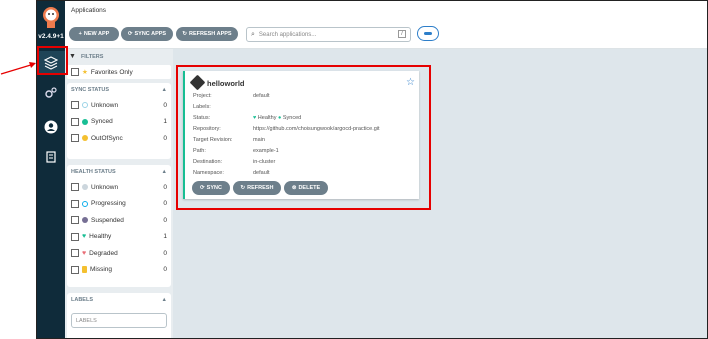 Image resolution: width=708 pixels, height=339 pixels. I want to click on check-circle-icon, so click(85, 121).